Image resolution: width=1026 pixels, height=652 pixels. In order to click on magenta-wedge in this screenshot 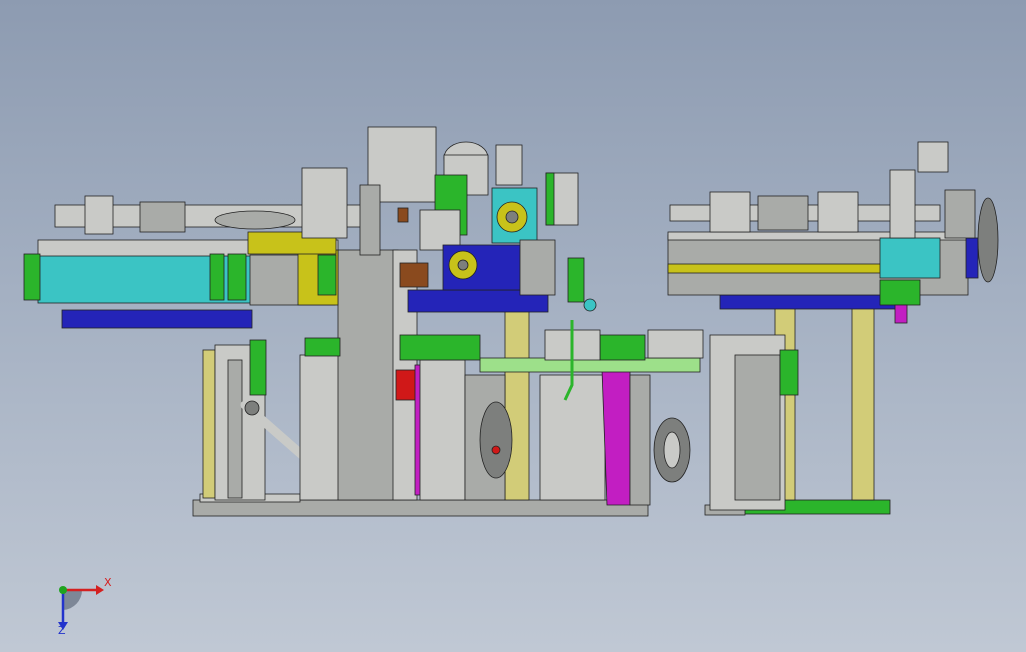, I will do `click(616, 437)`.